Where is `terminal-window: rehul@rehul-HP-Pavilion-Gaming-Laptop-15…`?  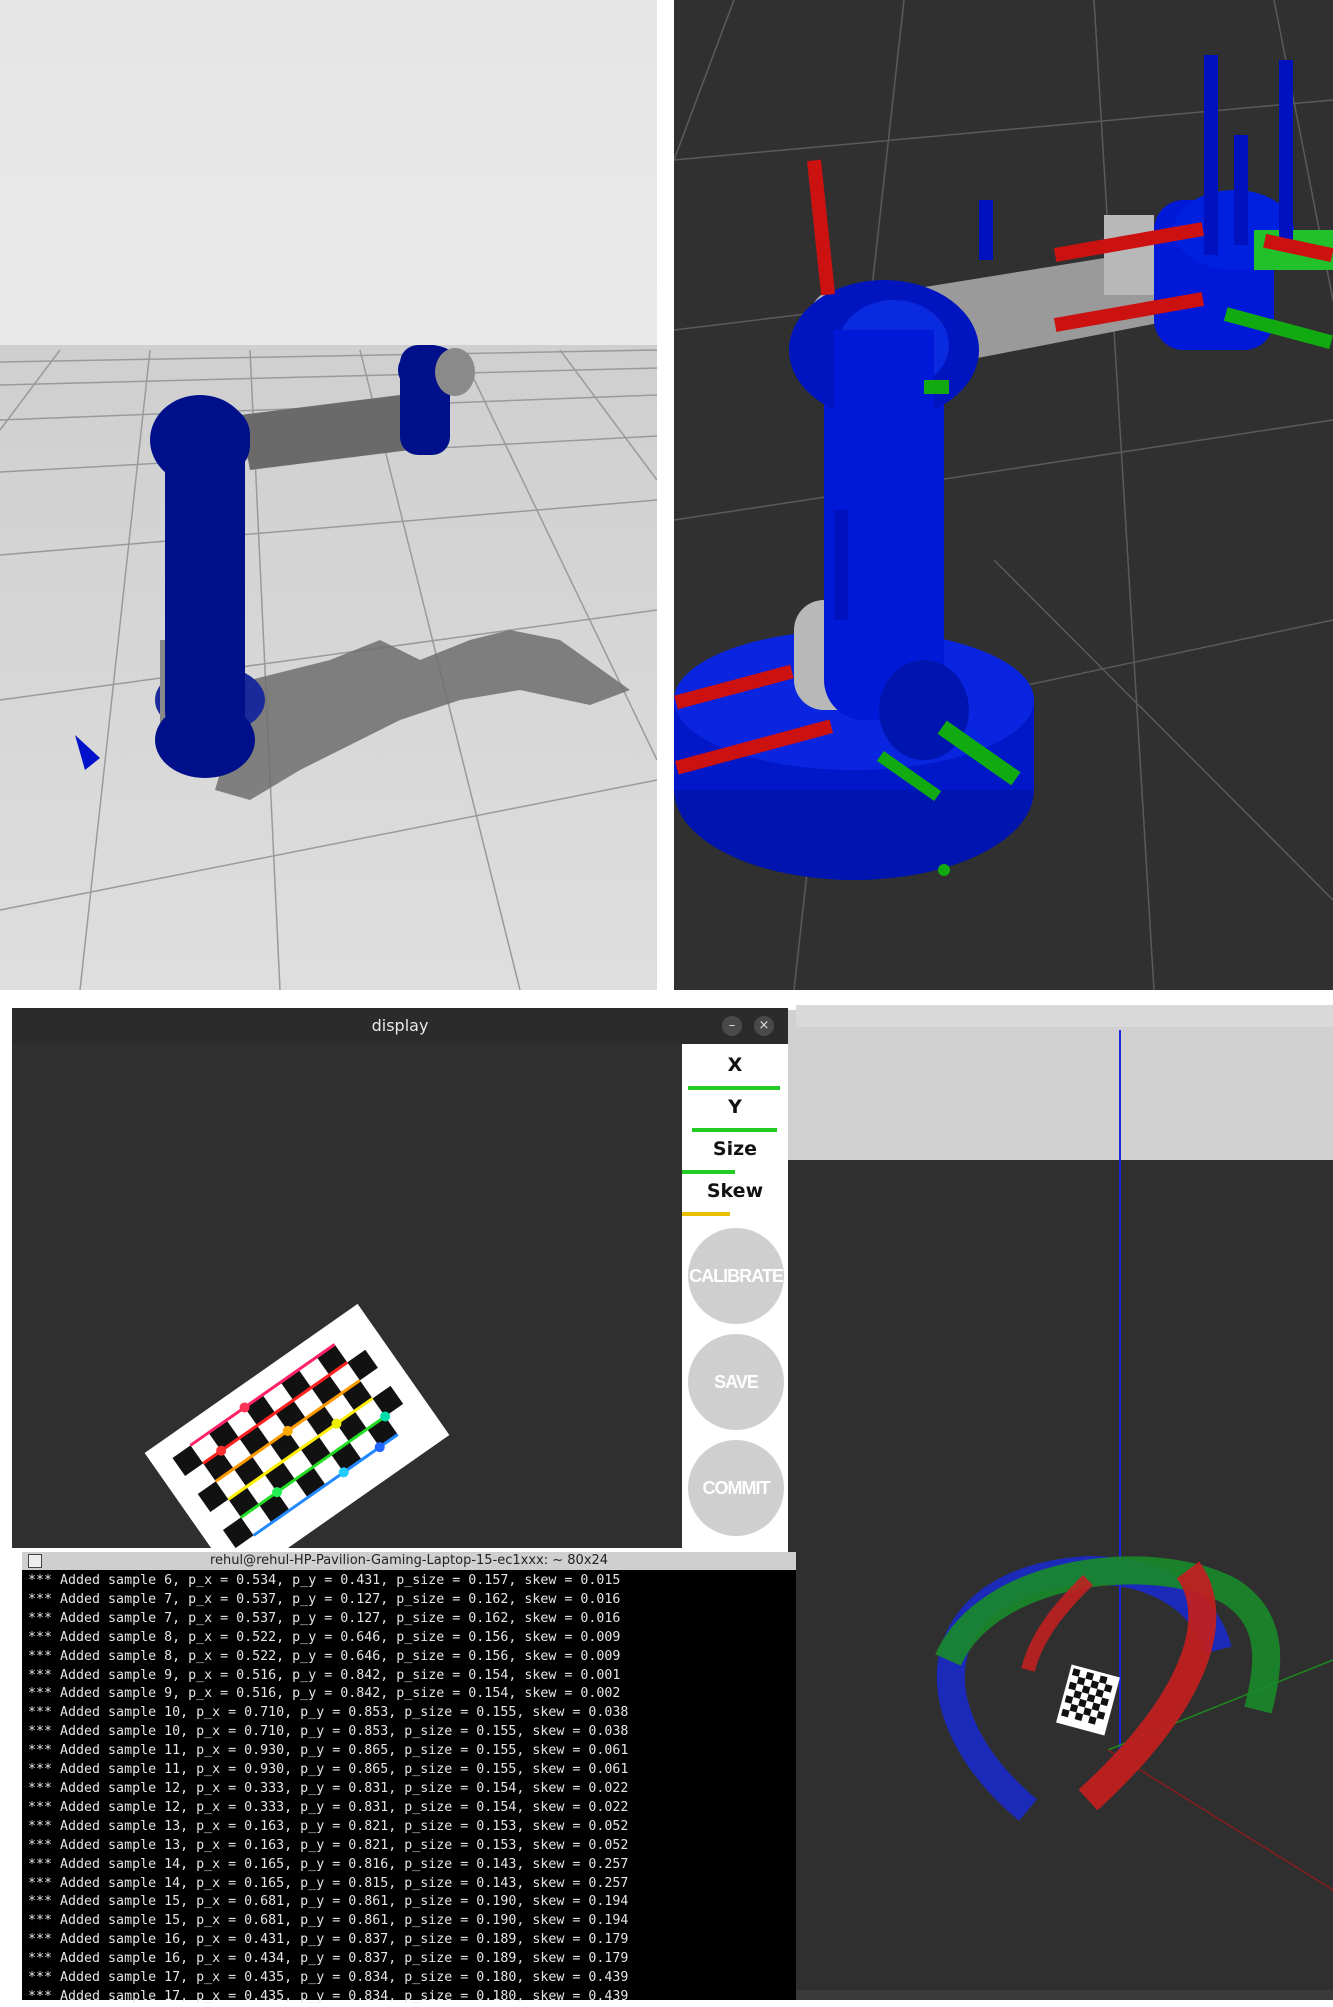 terminal-window: rehul@rehul-HP-Pavilion-Gaming-Laptop-15… is located at coordinates (409, 1778).